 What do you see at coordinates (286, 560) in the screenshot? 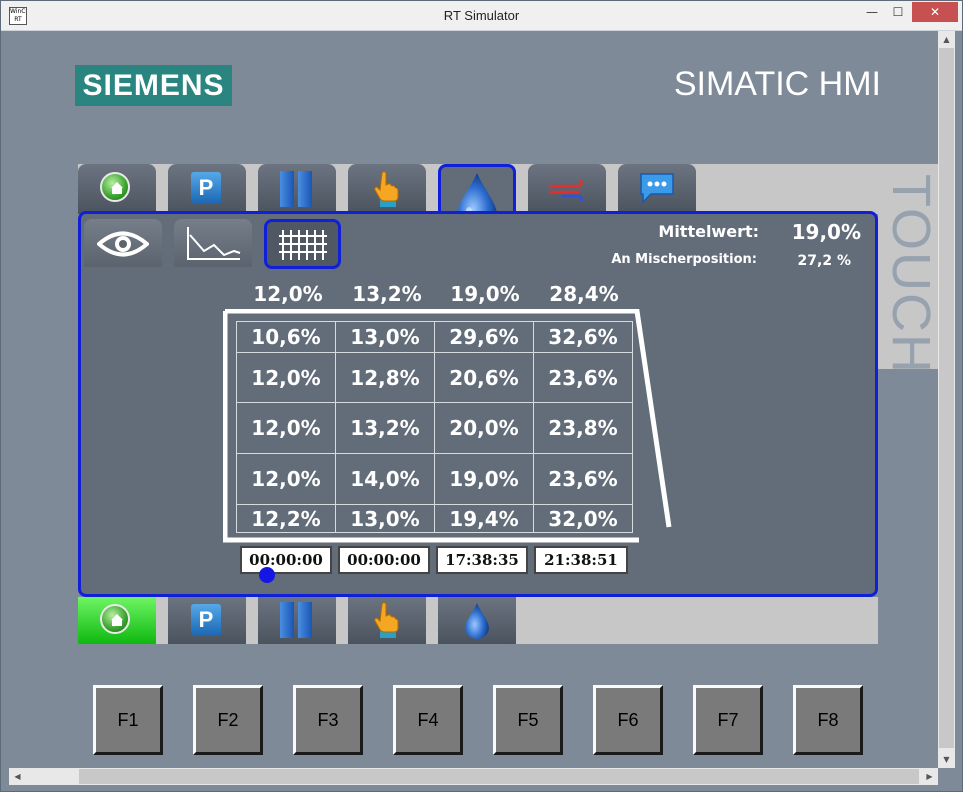
I see `time-field-1: 00:00:00` at bounding box center [286, 560].